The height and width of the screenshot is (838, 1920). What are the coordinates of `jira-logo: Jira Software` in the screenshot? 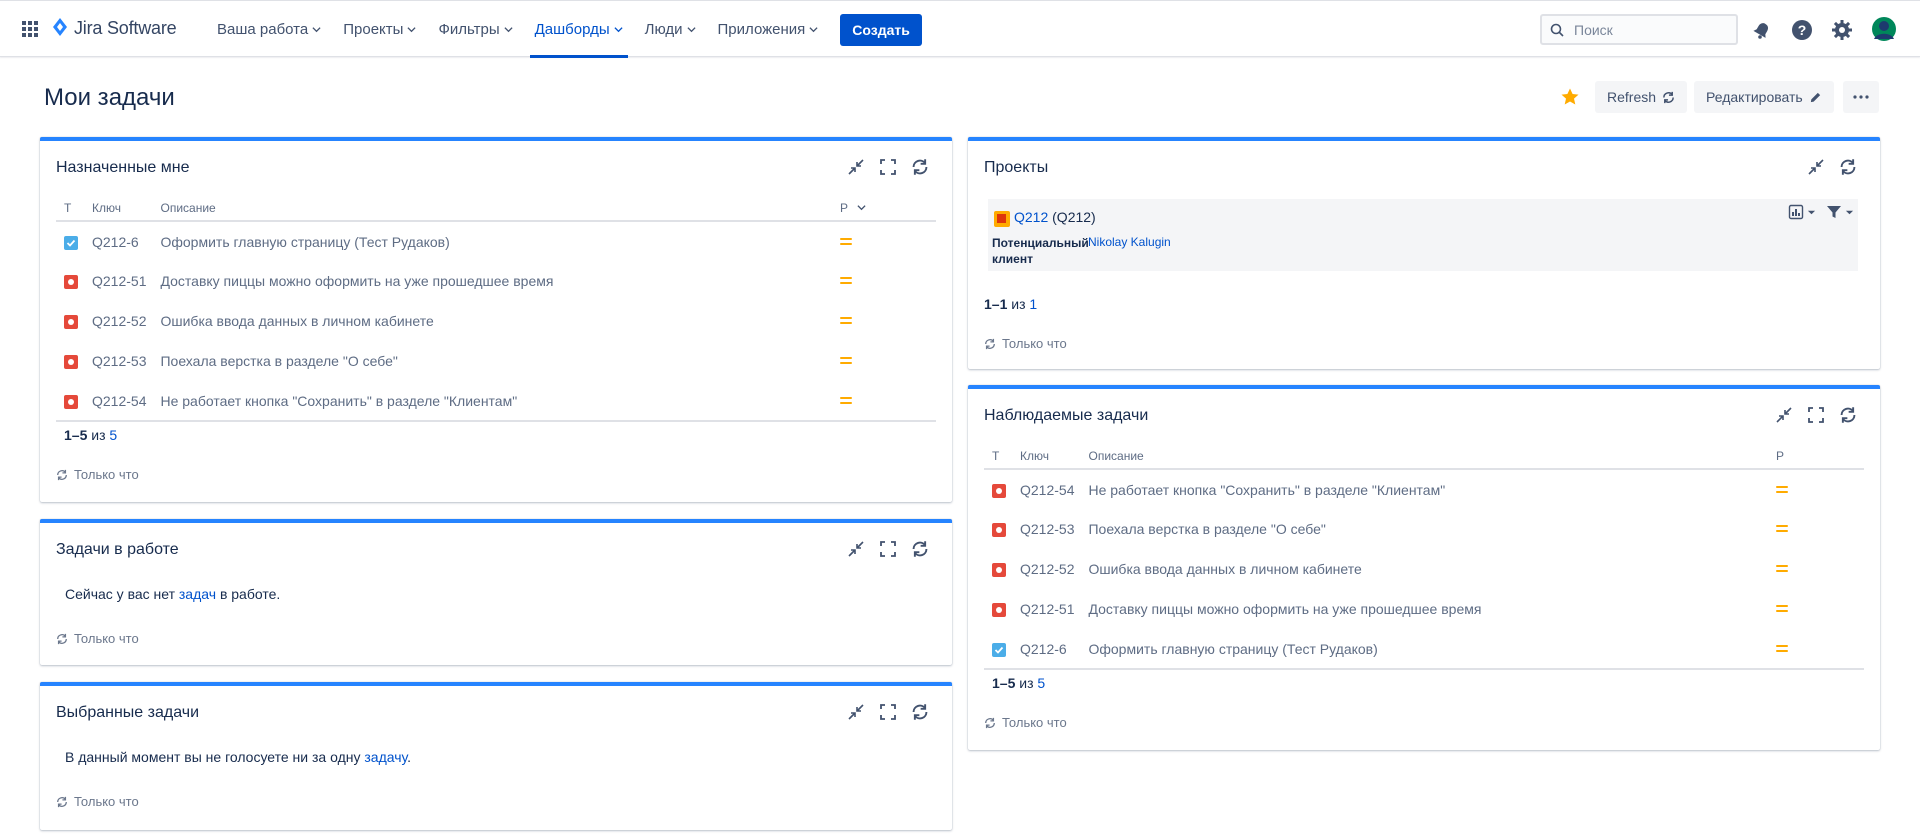 It's located at (114, 28).